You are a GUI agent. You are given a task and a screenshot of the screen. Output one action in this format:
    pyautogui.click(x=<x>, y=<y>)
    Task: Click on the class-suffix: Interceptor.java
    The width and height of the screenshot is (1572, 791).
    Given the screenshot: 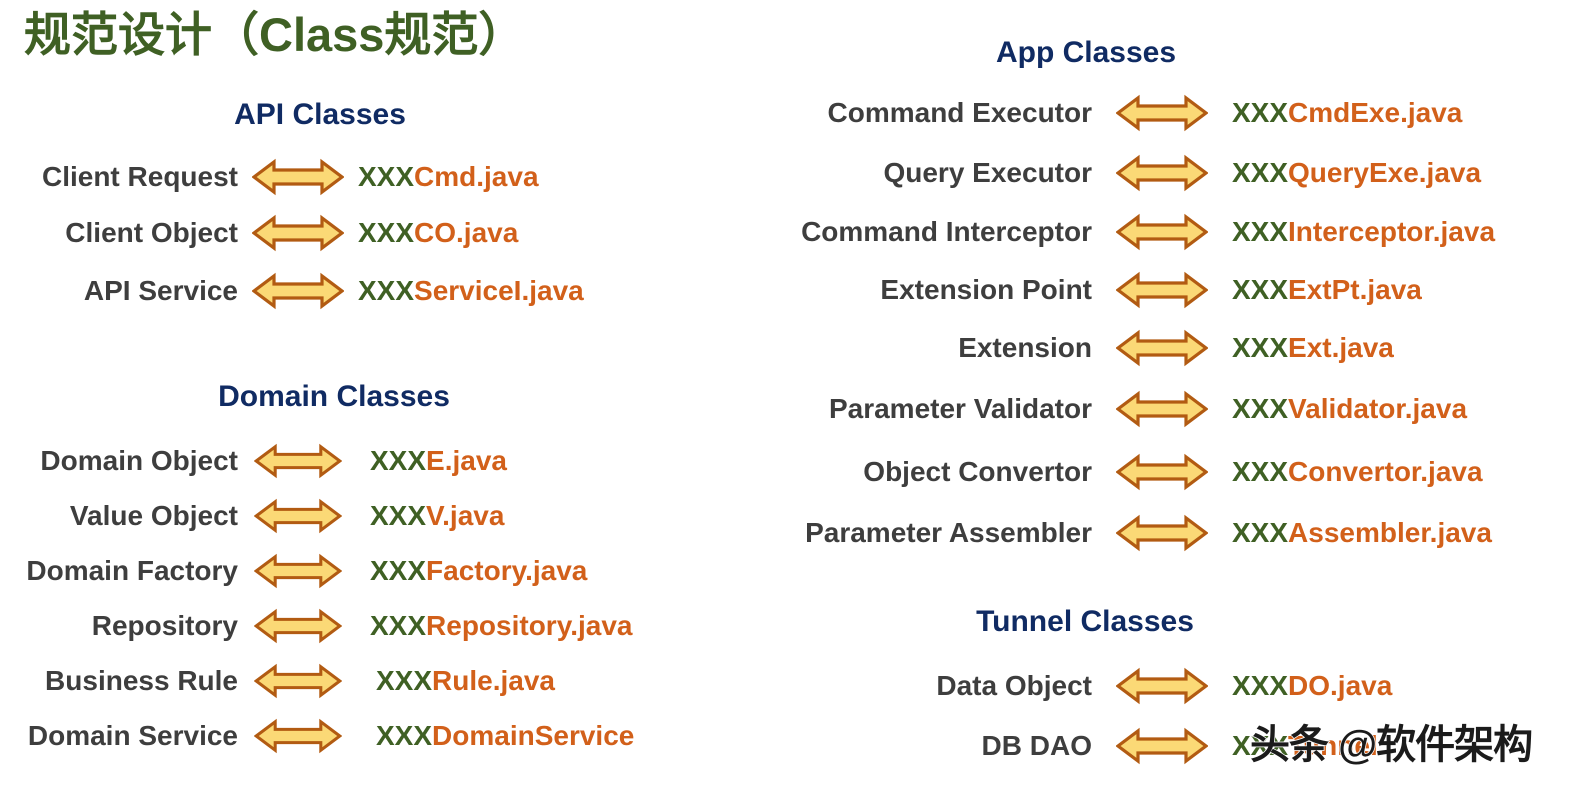 What is the action you would take?
    pyautogui.click(x=1392, y=231)
    